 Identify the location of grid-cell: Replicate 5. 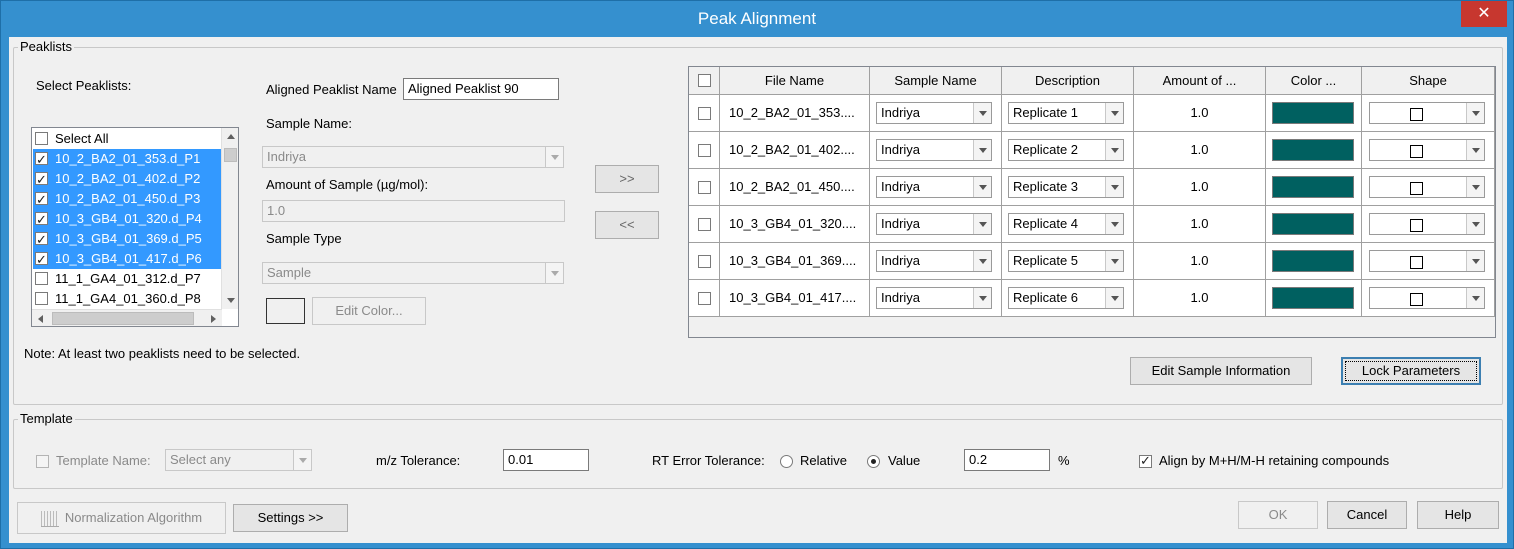
(1068, 261).